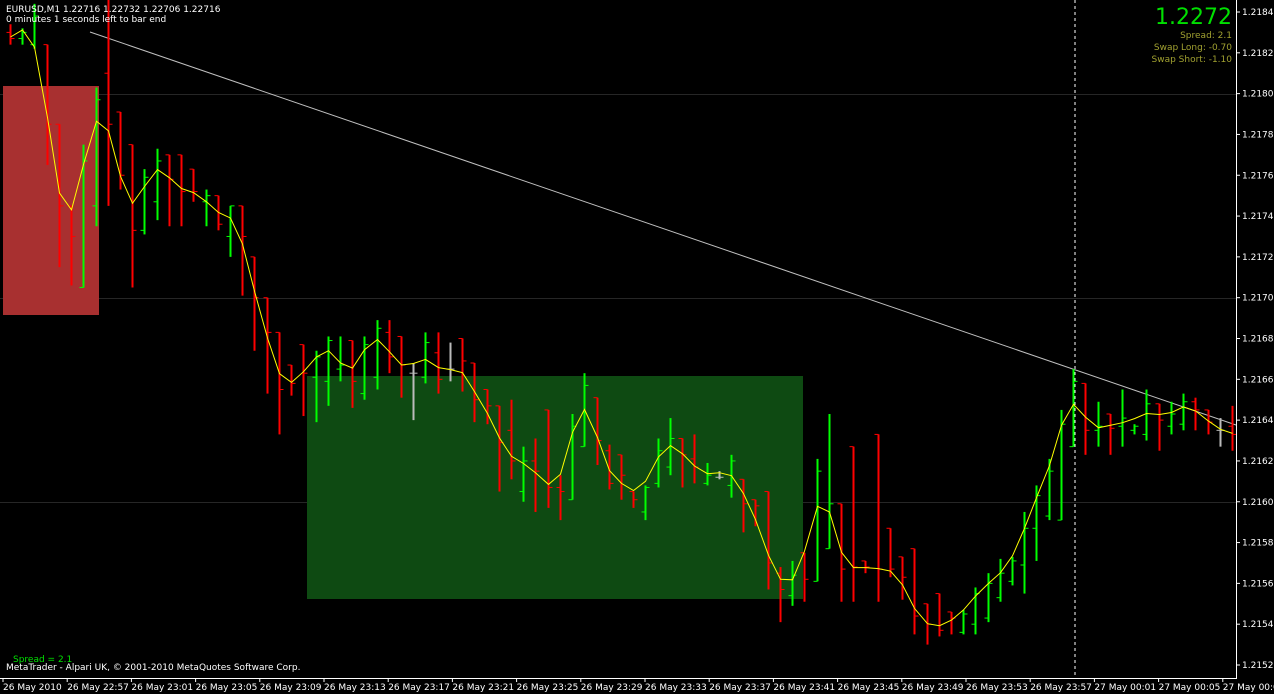  I want to click on price-tick-label: 1.21625, so click(1258, 462).